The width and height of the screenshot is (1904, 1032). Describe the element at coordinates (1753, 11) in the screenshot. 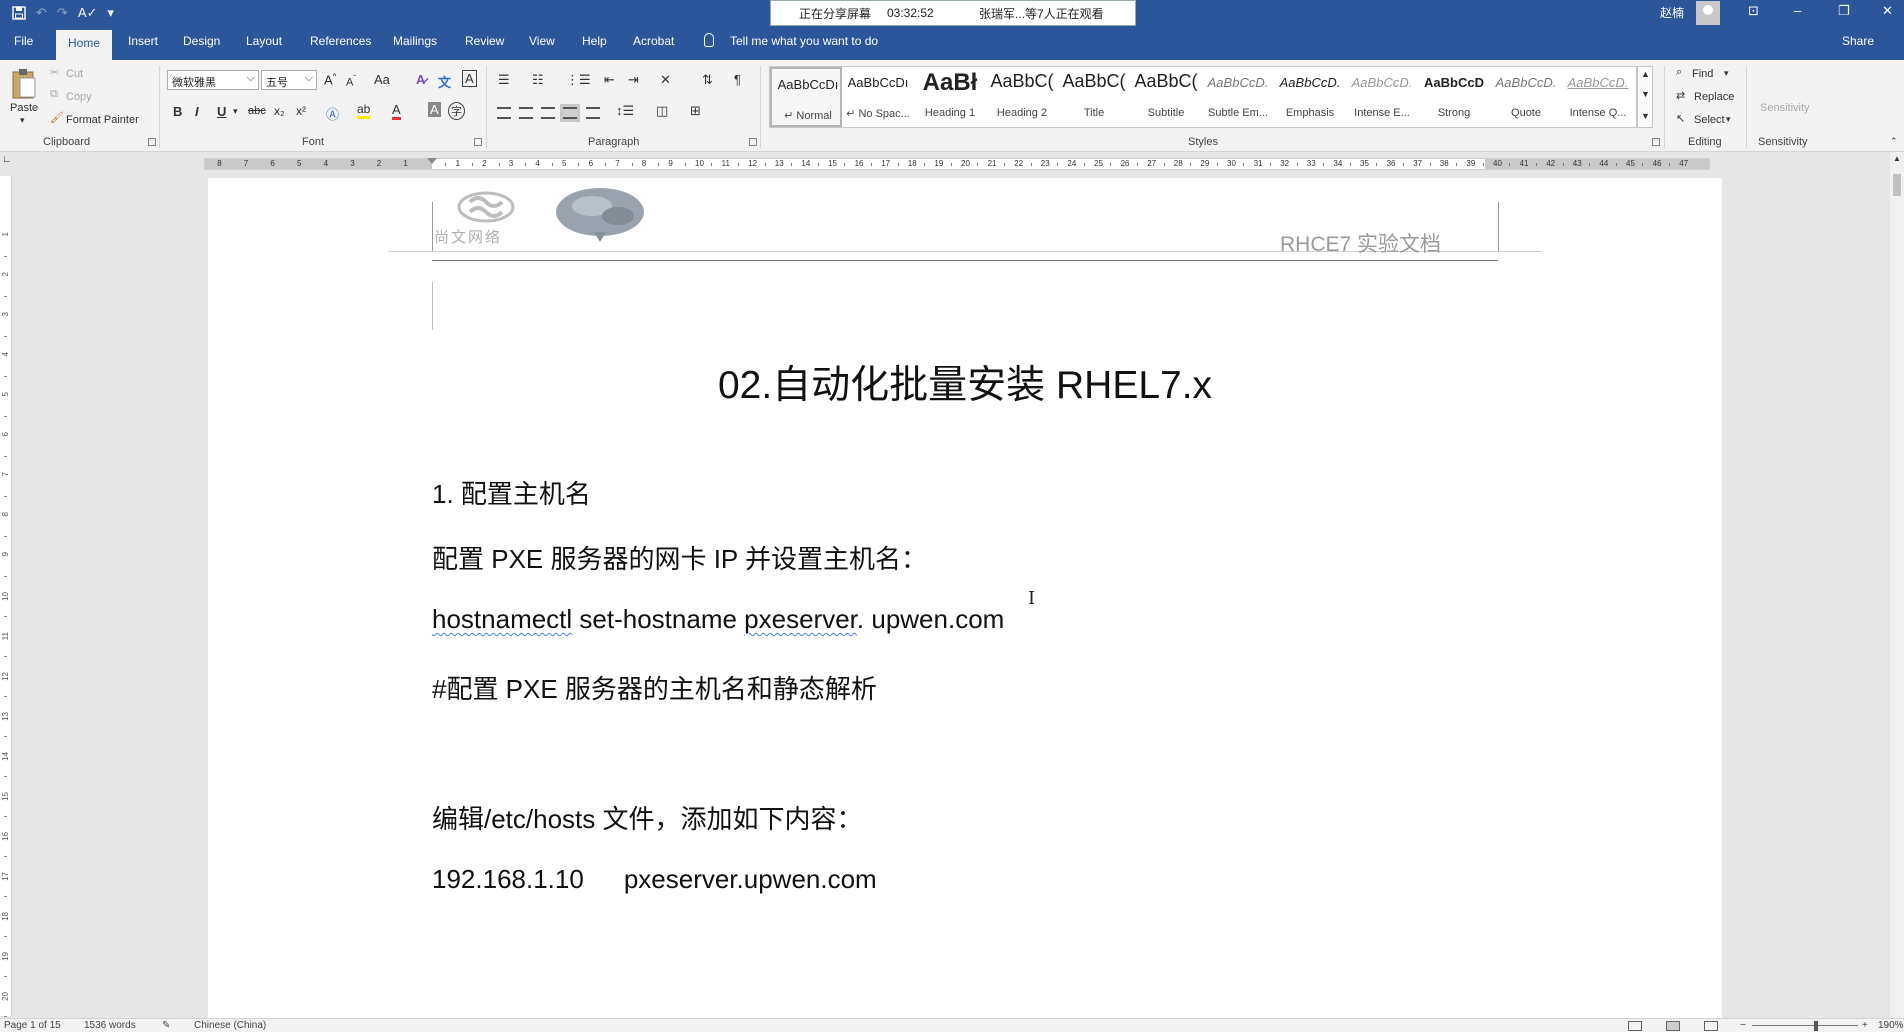

I see `ribbon-display-options-icon: ⊡` at that location.